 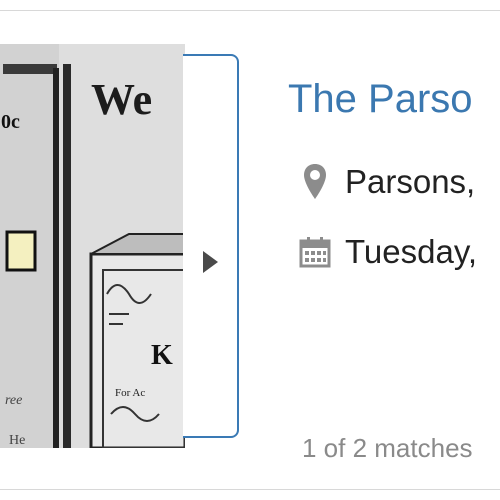 What do you see at coordinates (315, 252) in the screenshot?
I see `calendar-icon` at bounding box center [315, 252].